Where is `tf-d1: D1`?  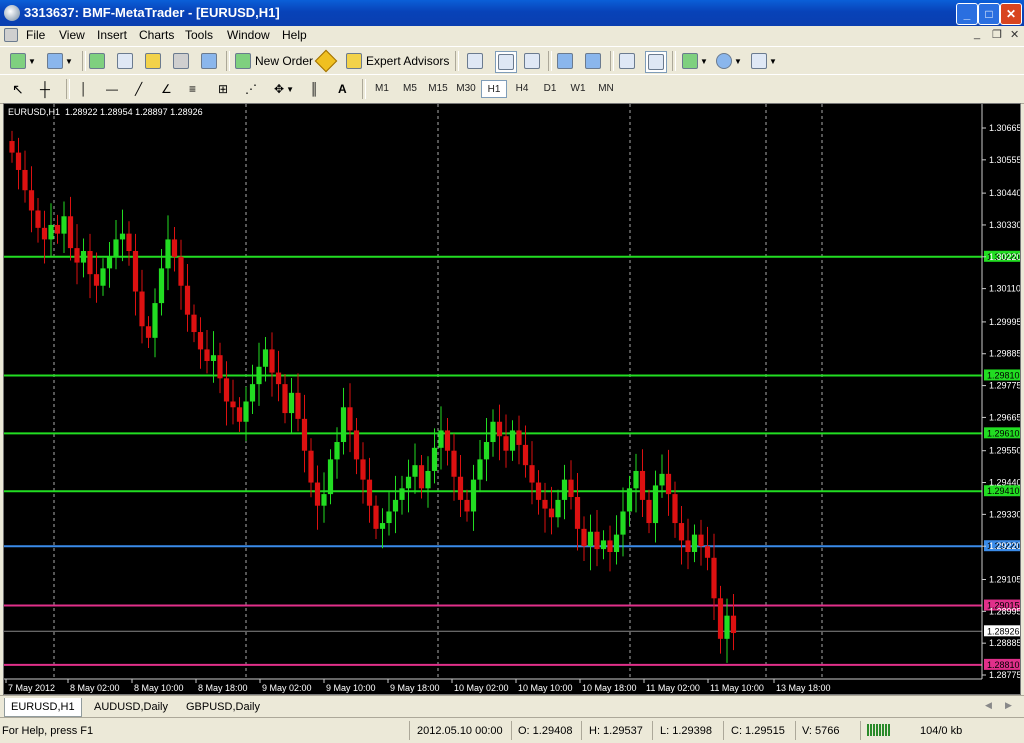 tf-d1: D1 is located at coordinates (550, 89).